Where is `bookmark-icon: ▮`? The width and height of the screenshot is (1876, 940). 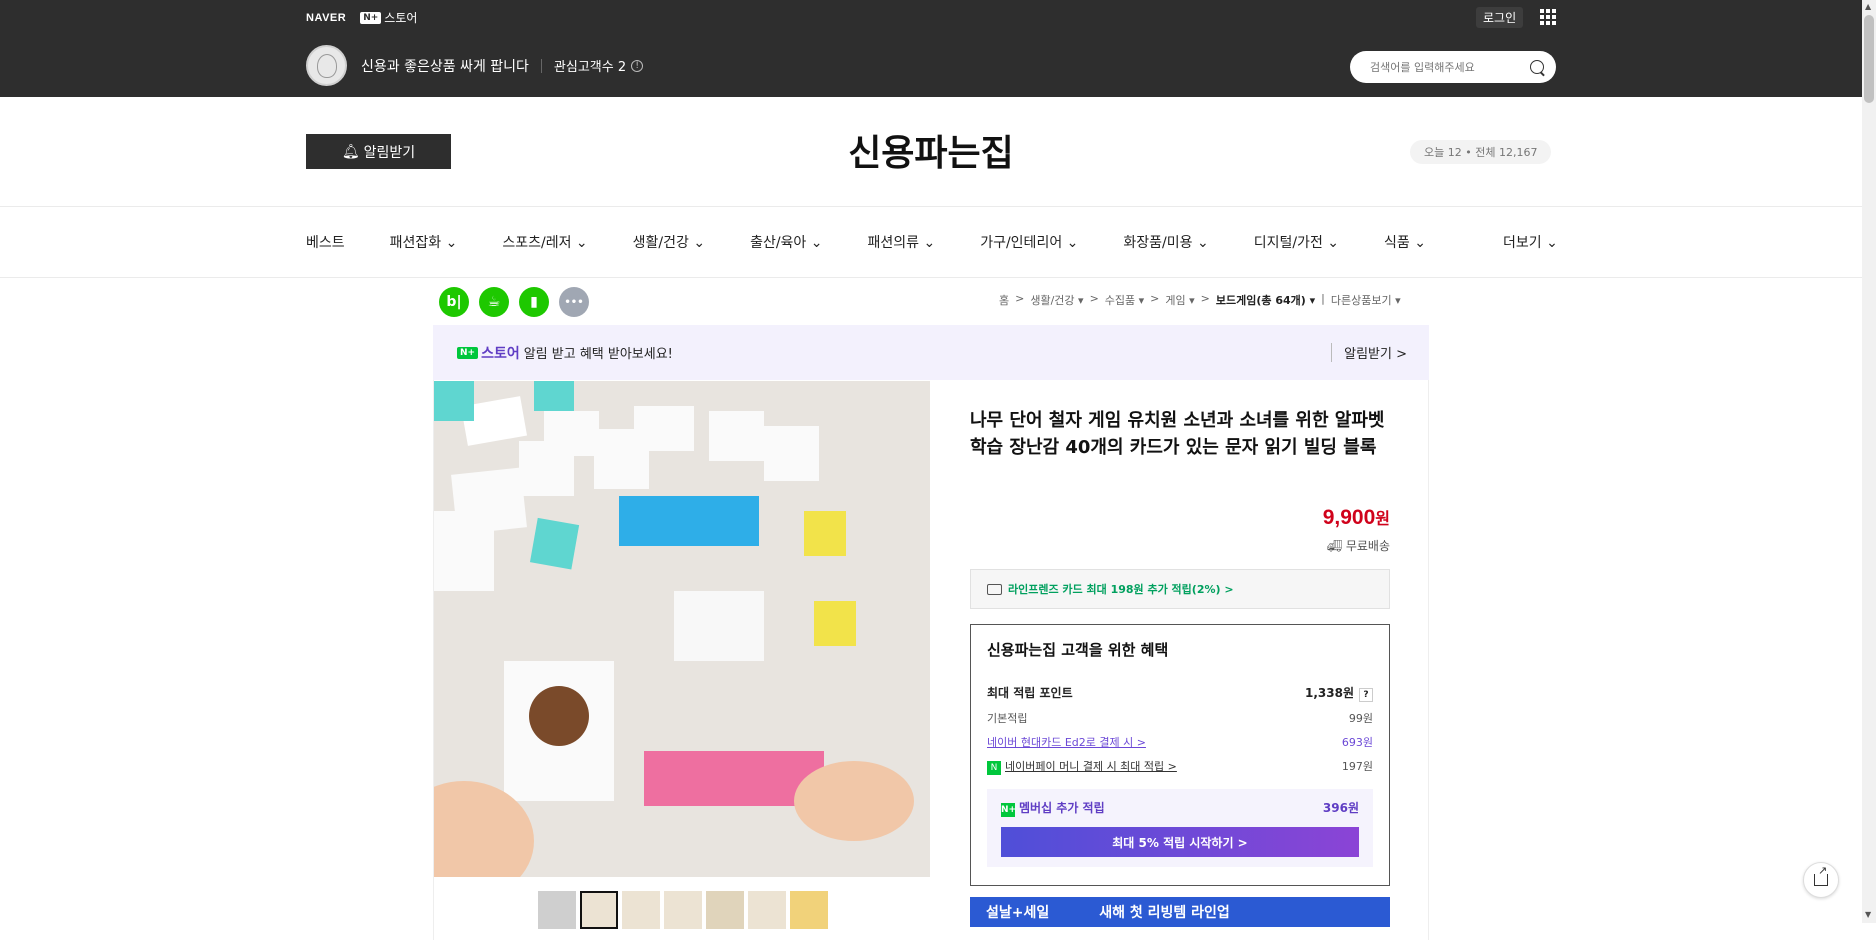 bookmark-icon: ▮ is located at coordinates (534, 302).